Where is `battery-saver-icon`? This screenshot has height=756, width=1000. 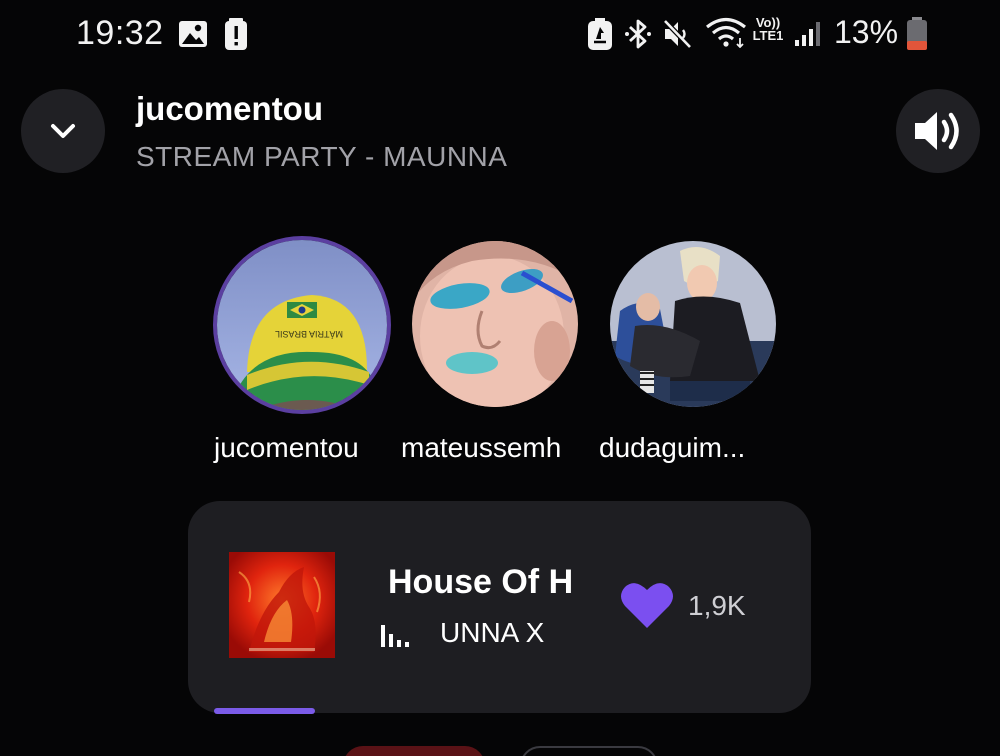 battery-saver-icon is located at coordinates (600, 34).